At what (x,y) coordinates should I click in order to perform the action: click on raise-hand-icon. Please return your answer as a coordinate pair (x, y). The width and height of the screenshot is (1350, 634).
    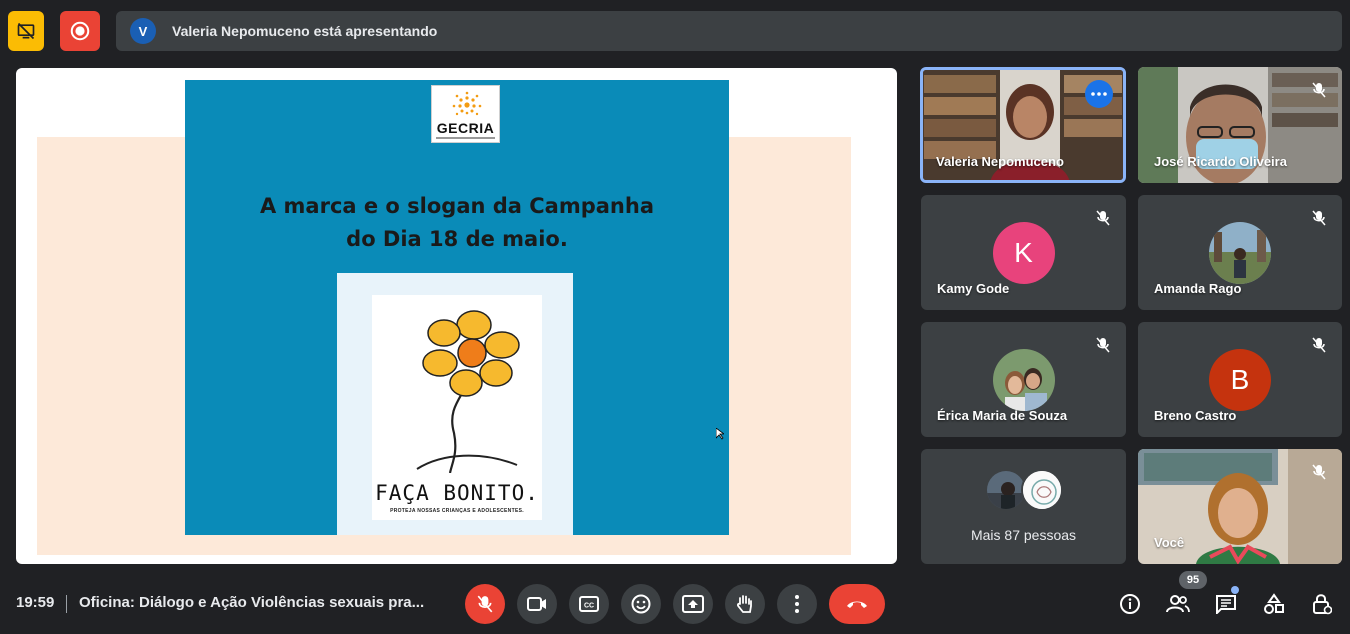
    Looking at the image, I should click on (744, 604).